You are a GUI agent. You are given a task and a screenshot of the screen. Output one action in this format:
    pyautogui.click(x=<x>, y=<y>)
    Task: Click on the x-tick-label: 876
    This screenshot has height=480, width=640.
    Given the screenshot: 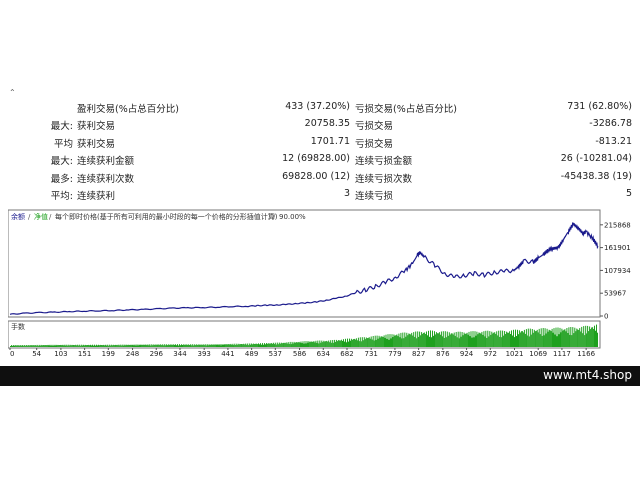 What is the action you would take?
    pyautogui.click(x=443, y=354)
    